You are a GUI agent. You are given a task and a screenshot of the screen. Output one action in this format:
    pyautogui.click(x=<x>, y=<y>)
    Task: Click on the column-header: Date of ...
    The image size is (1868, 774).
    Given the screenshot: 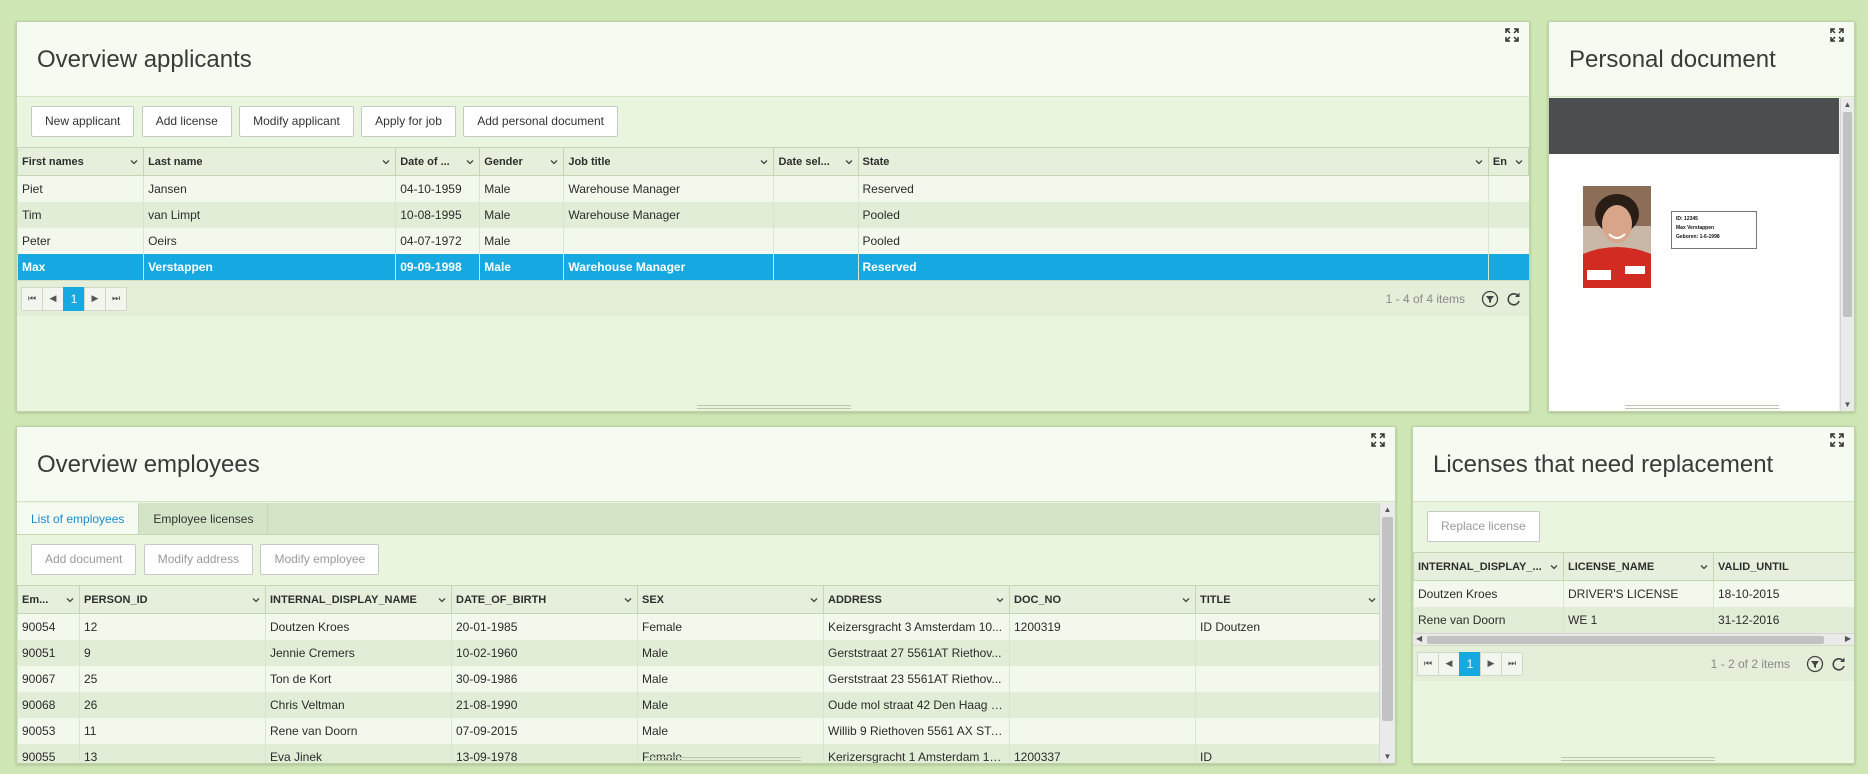 What is the action you would take?
    pyautogui.click(x=438, y=161)
    